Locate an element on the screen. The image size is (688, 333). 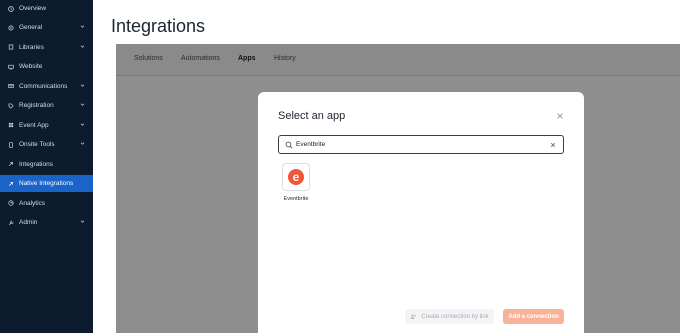
sidebar-item-label: Native Integrations is located at coordinates (46, 183).